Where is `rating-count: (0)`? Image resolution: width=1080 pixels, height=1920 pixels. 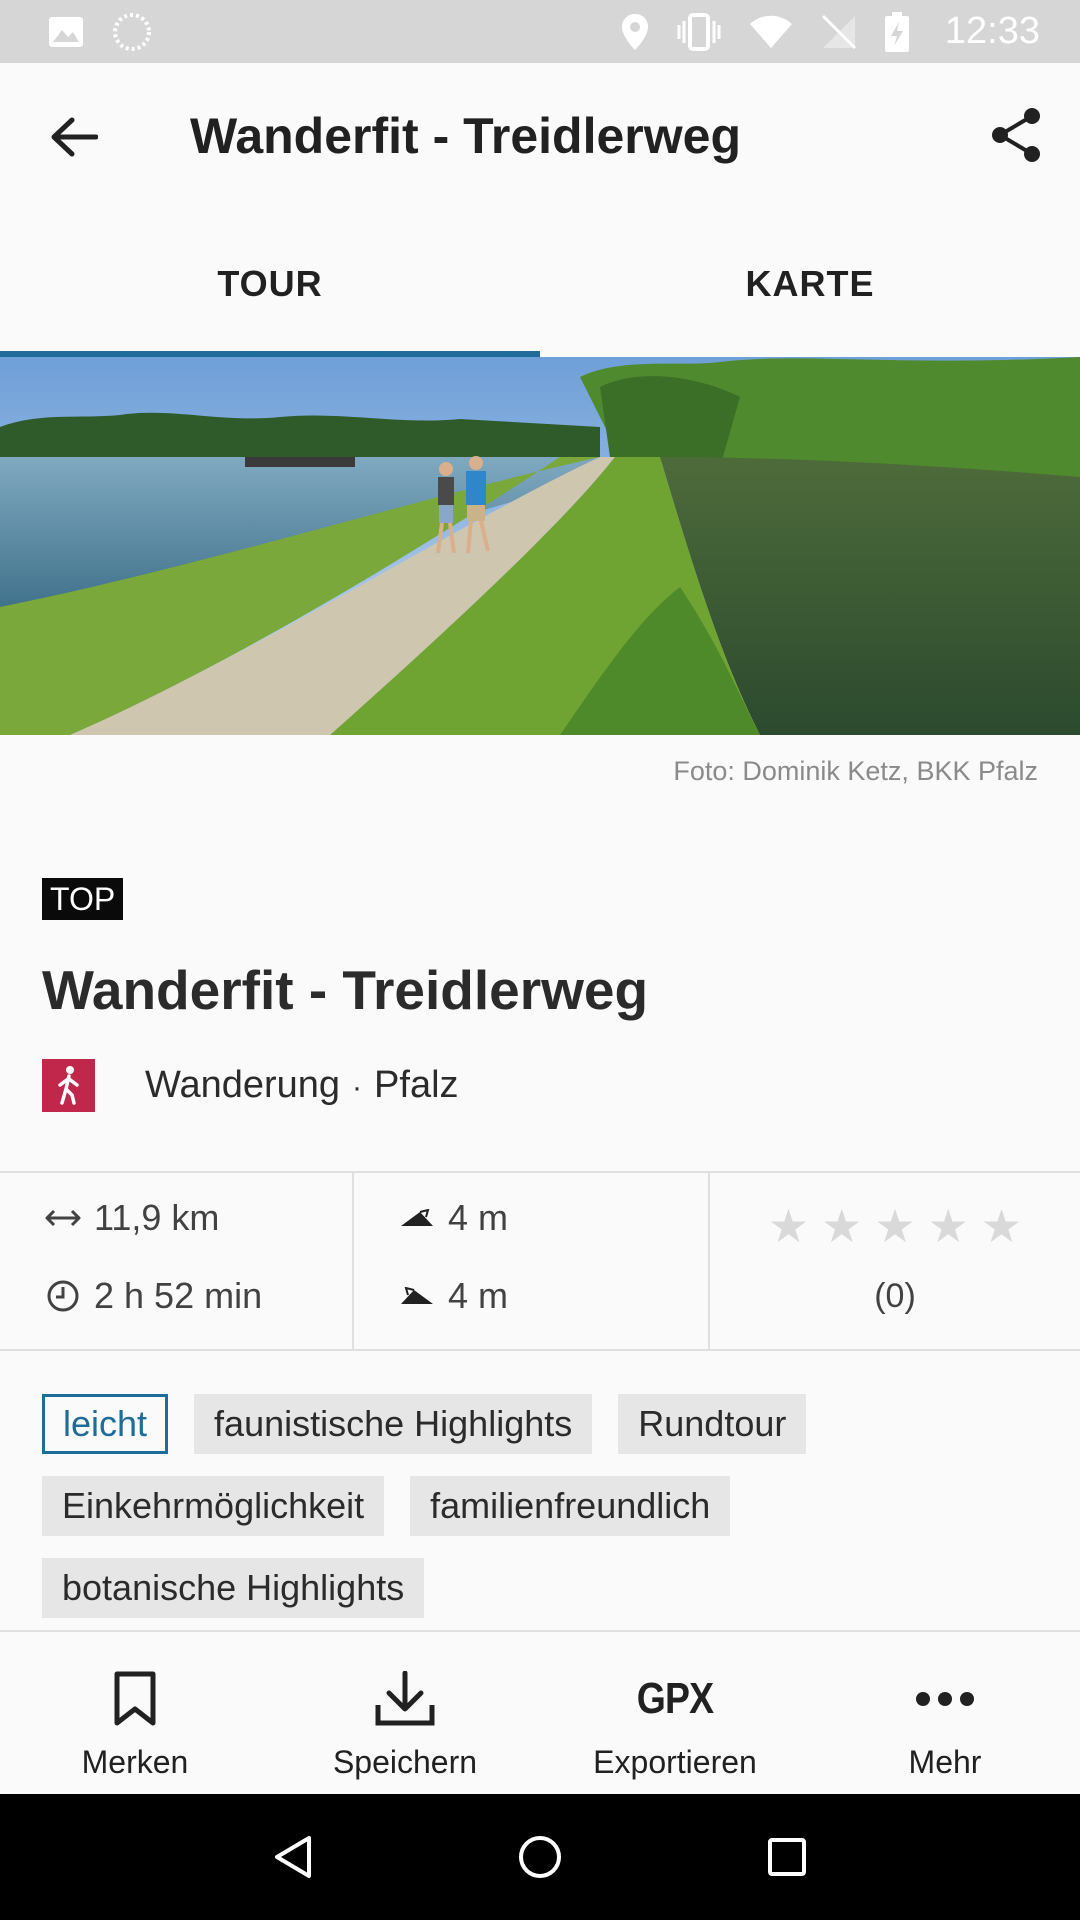 rating-count: (0) is located at coordinates (895, 1296).